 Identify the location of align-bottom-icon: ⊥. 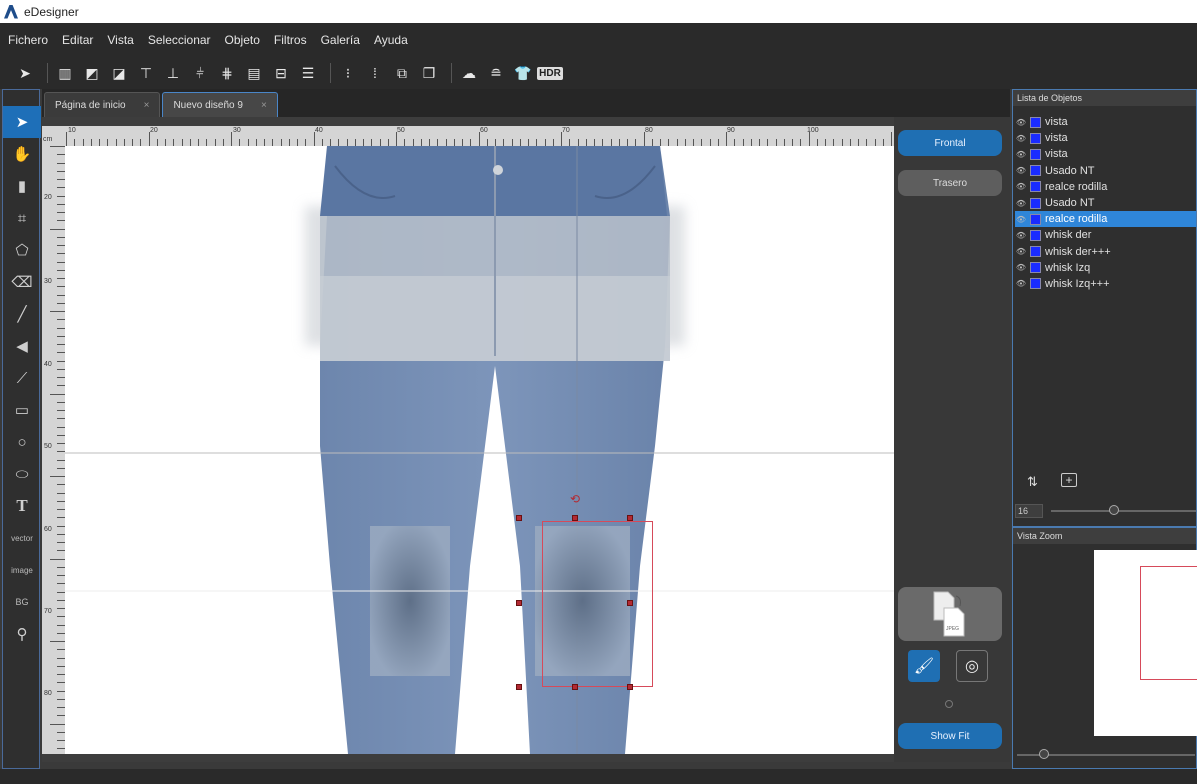
(173, 73).